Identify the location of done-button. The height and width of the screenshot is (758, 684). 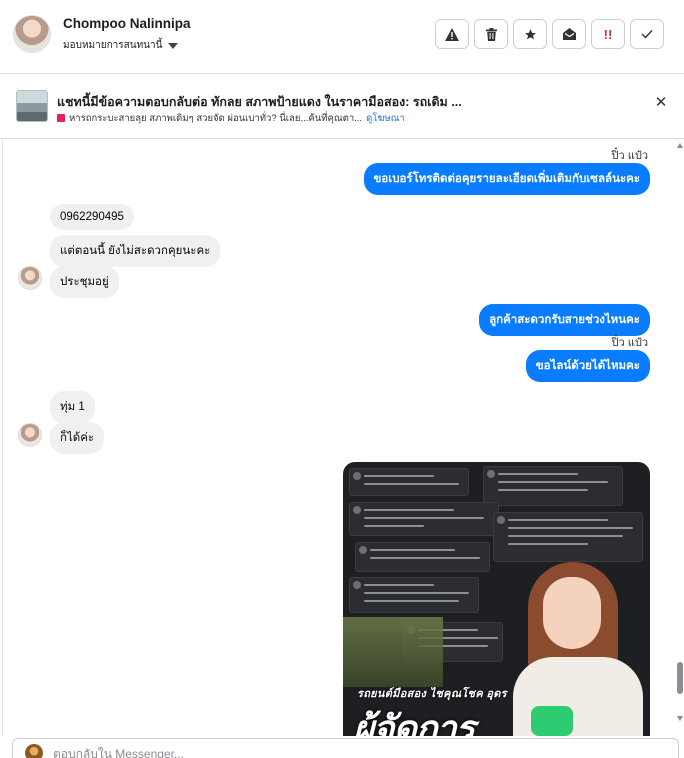
(647, 34).